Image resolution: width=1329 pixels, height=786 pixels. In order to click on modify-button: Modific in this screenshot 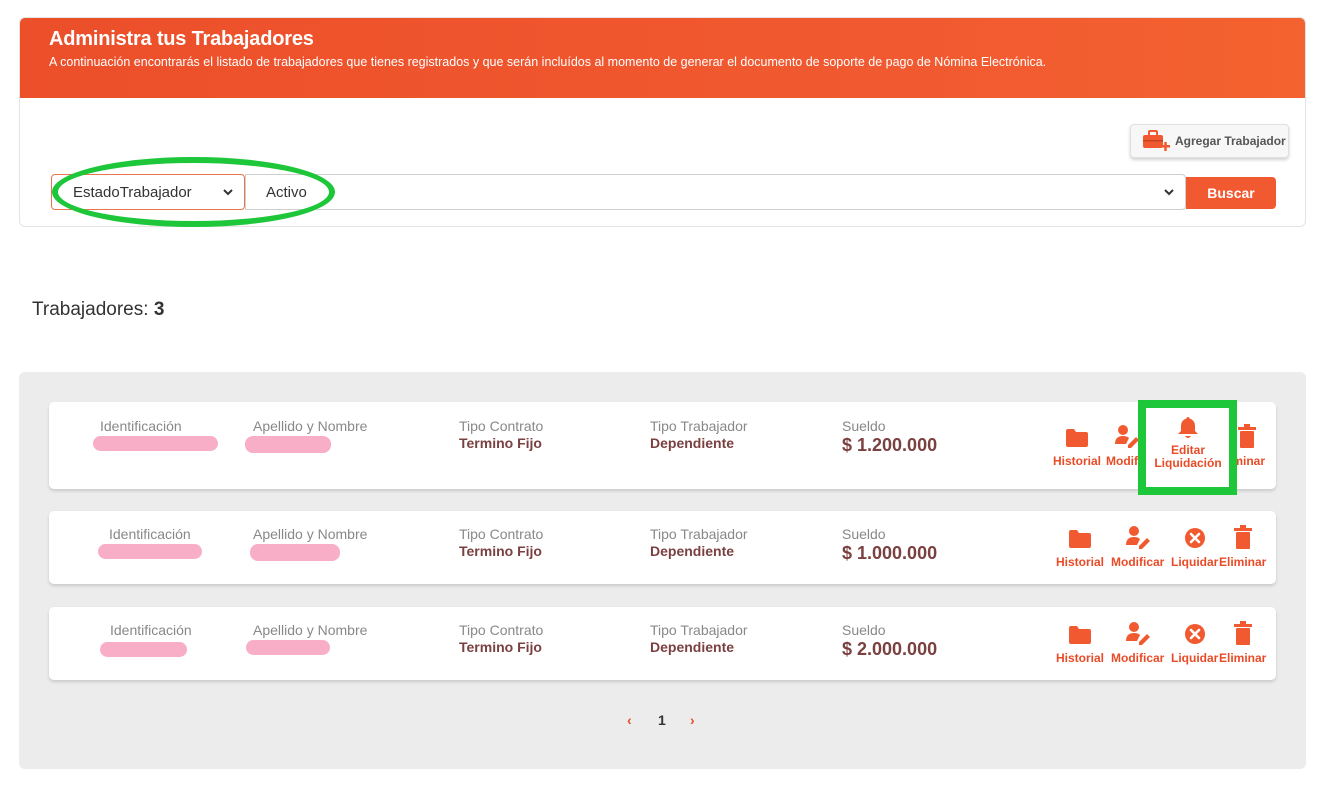, I will do `click(1127, 445)`.